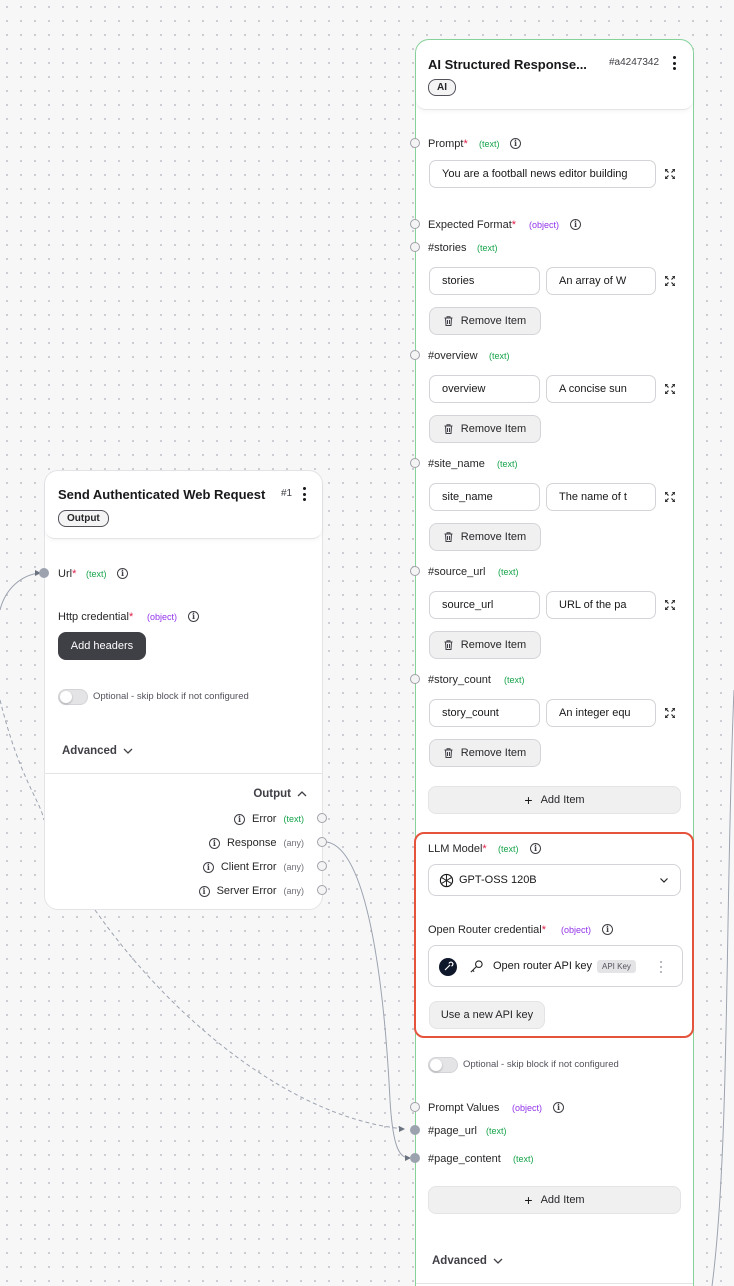 This screenshot has height=1286, width=734. What do you see at coordinates (246, 891) in the screenshot?
I see `output-label: Server Error` at bounding box center [246, 891].